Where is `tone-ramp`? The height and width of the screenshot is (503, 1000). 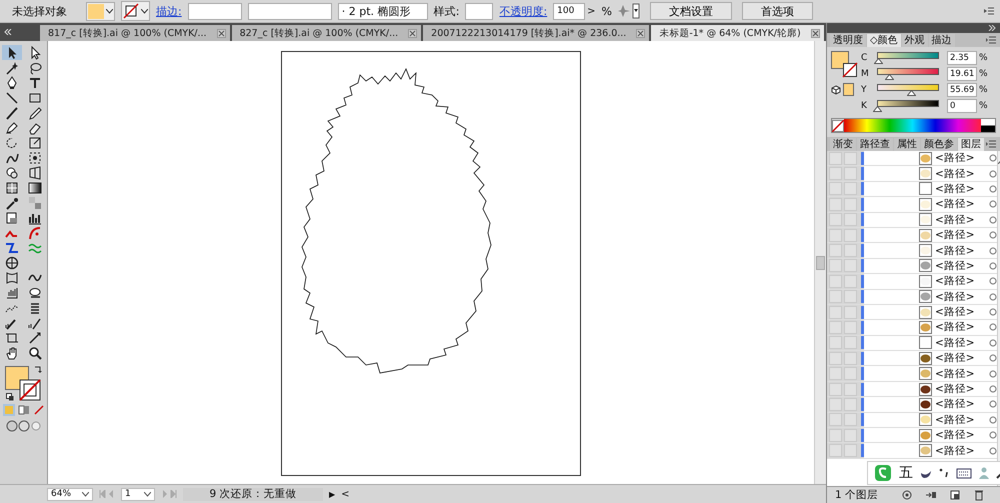 tone-ramp is located at coordinates (988, 125).